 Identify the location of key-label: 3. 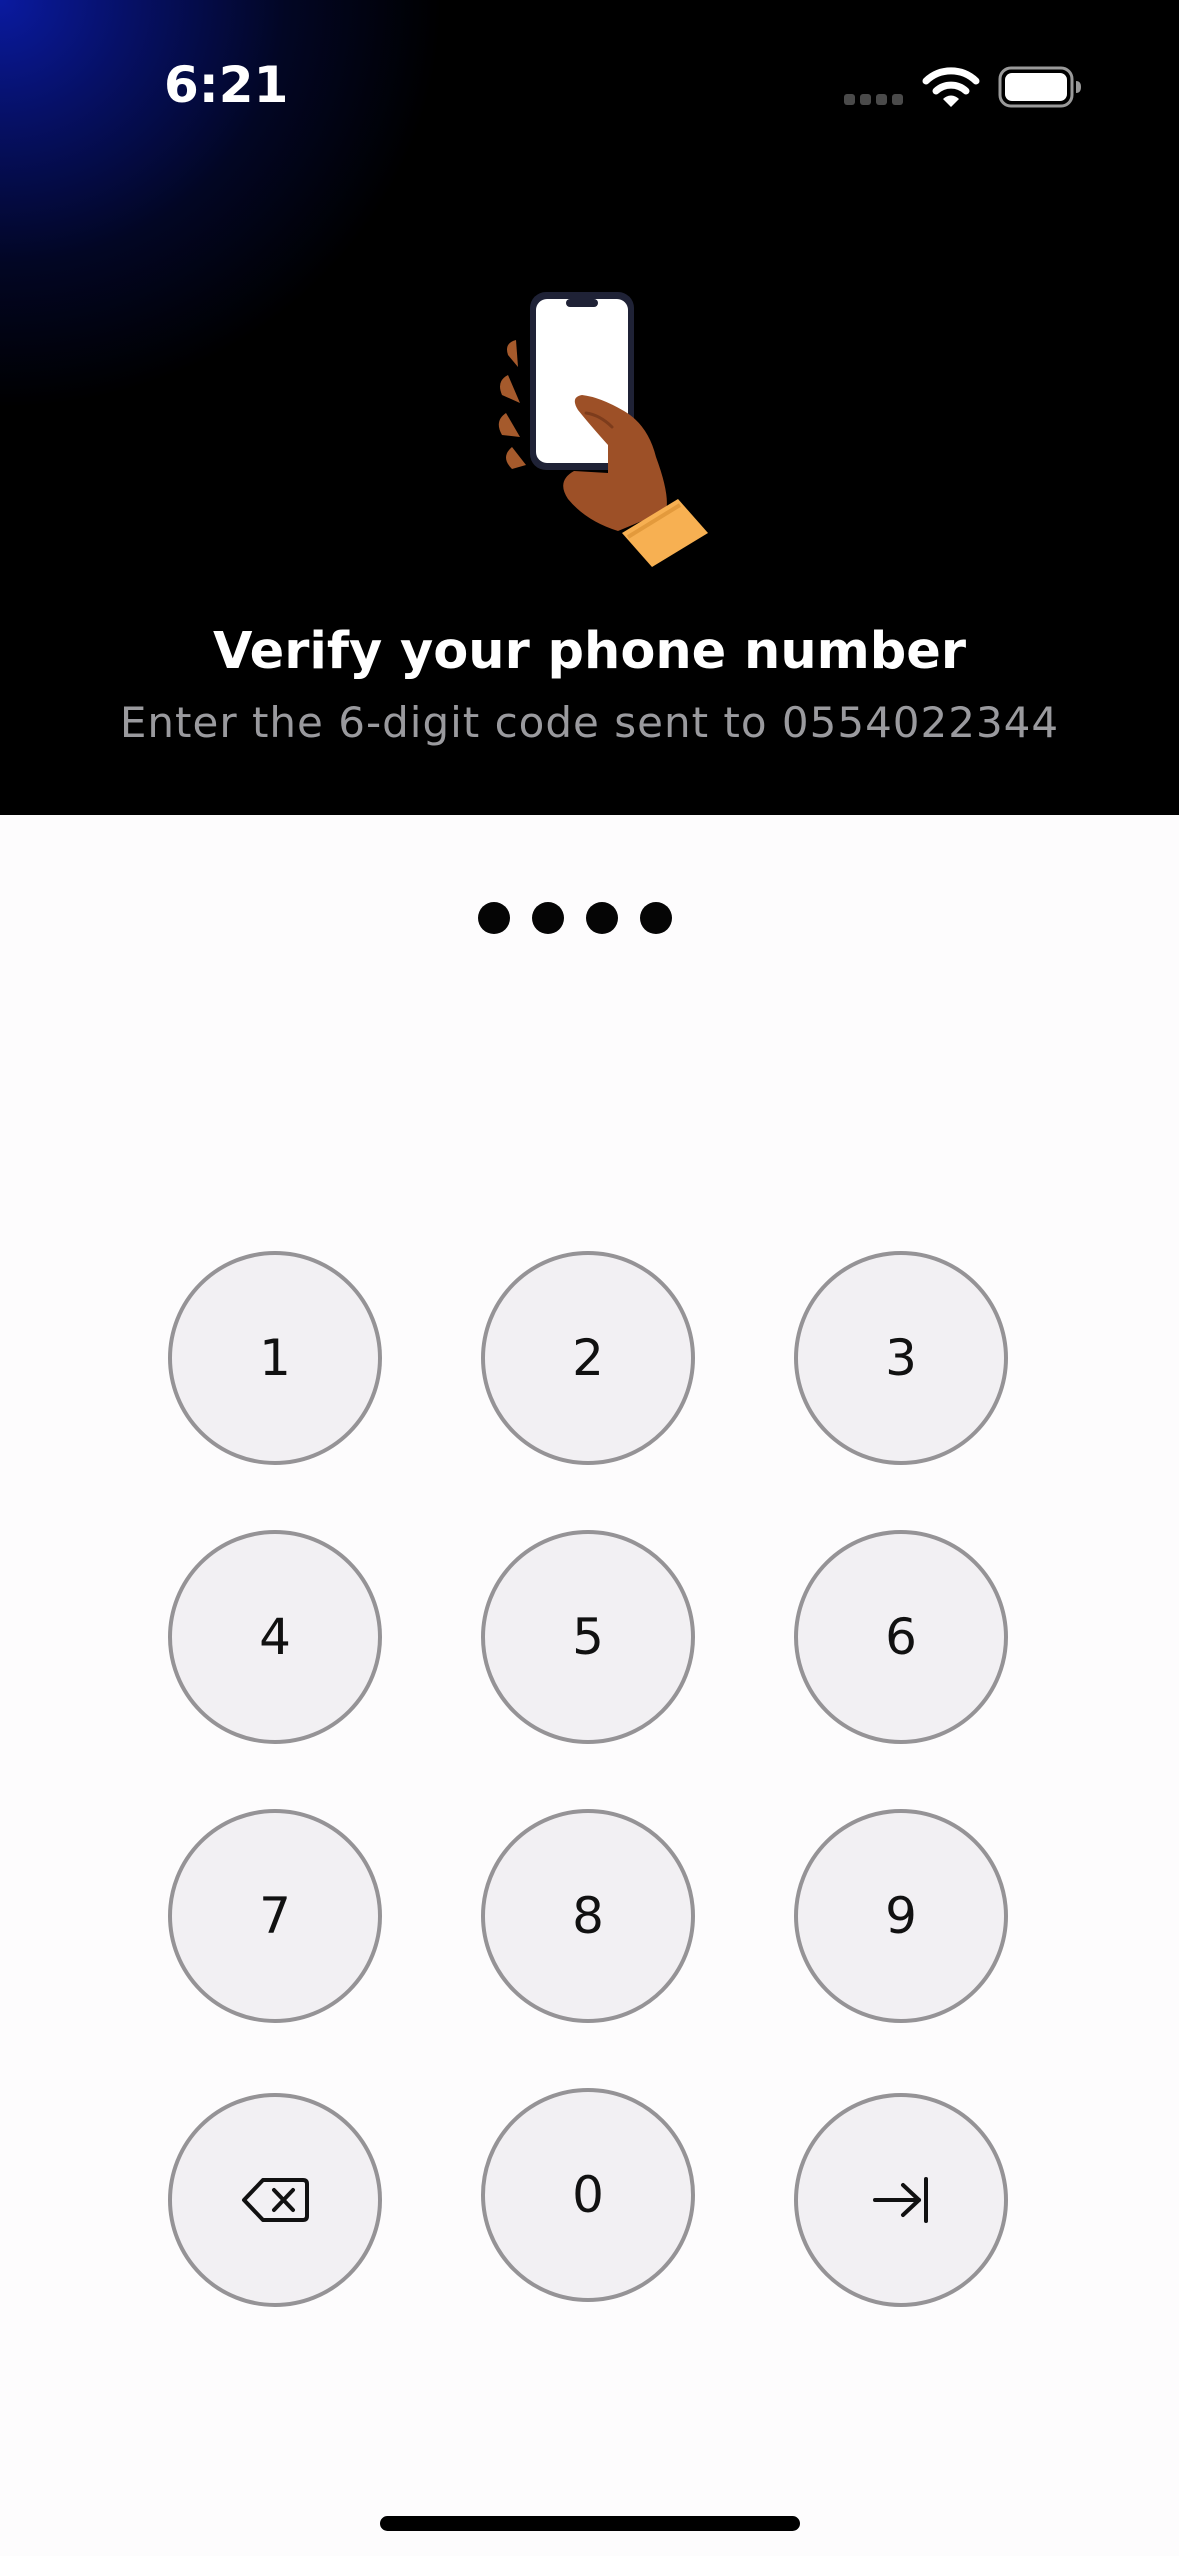
(901, 1358).